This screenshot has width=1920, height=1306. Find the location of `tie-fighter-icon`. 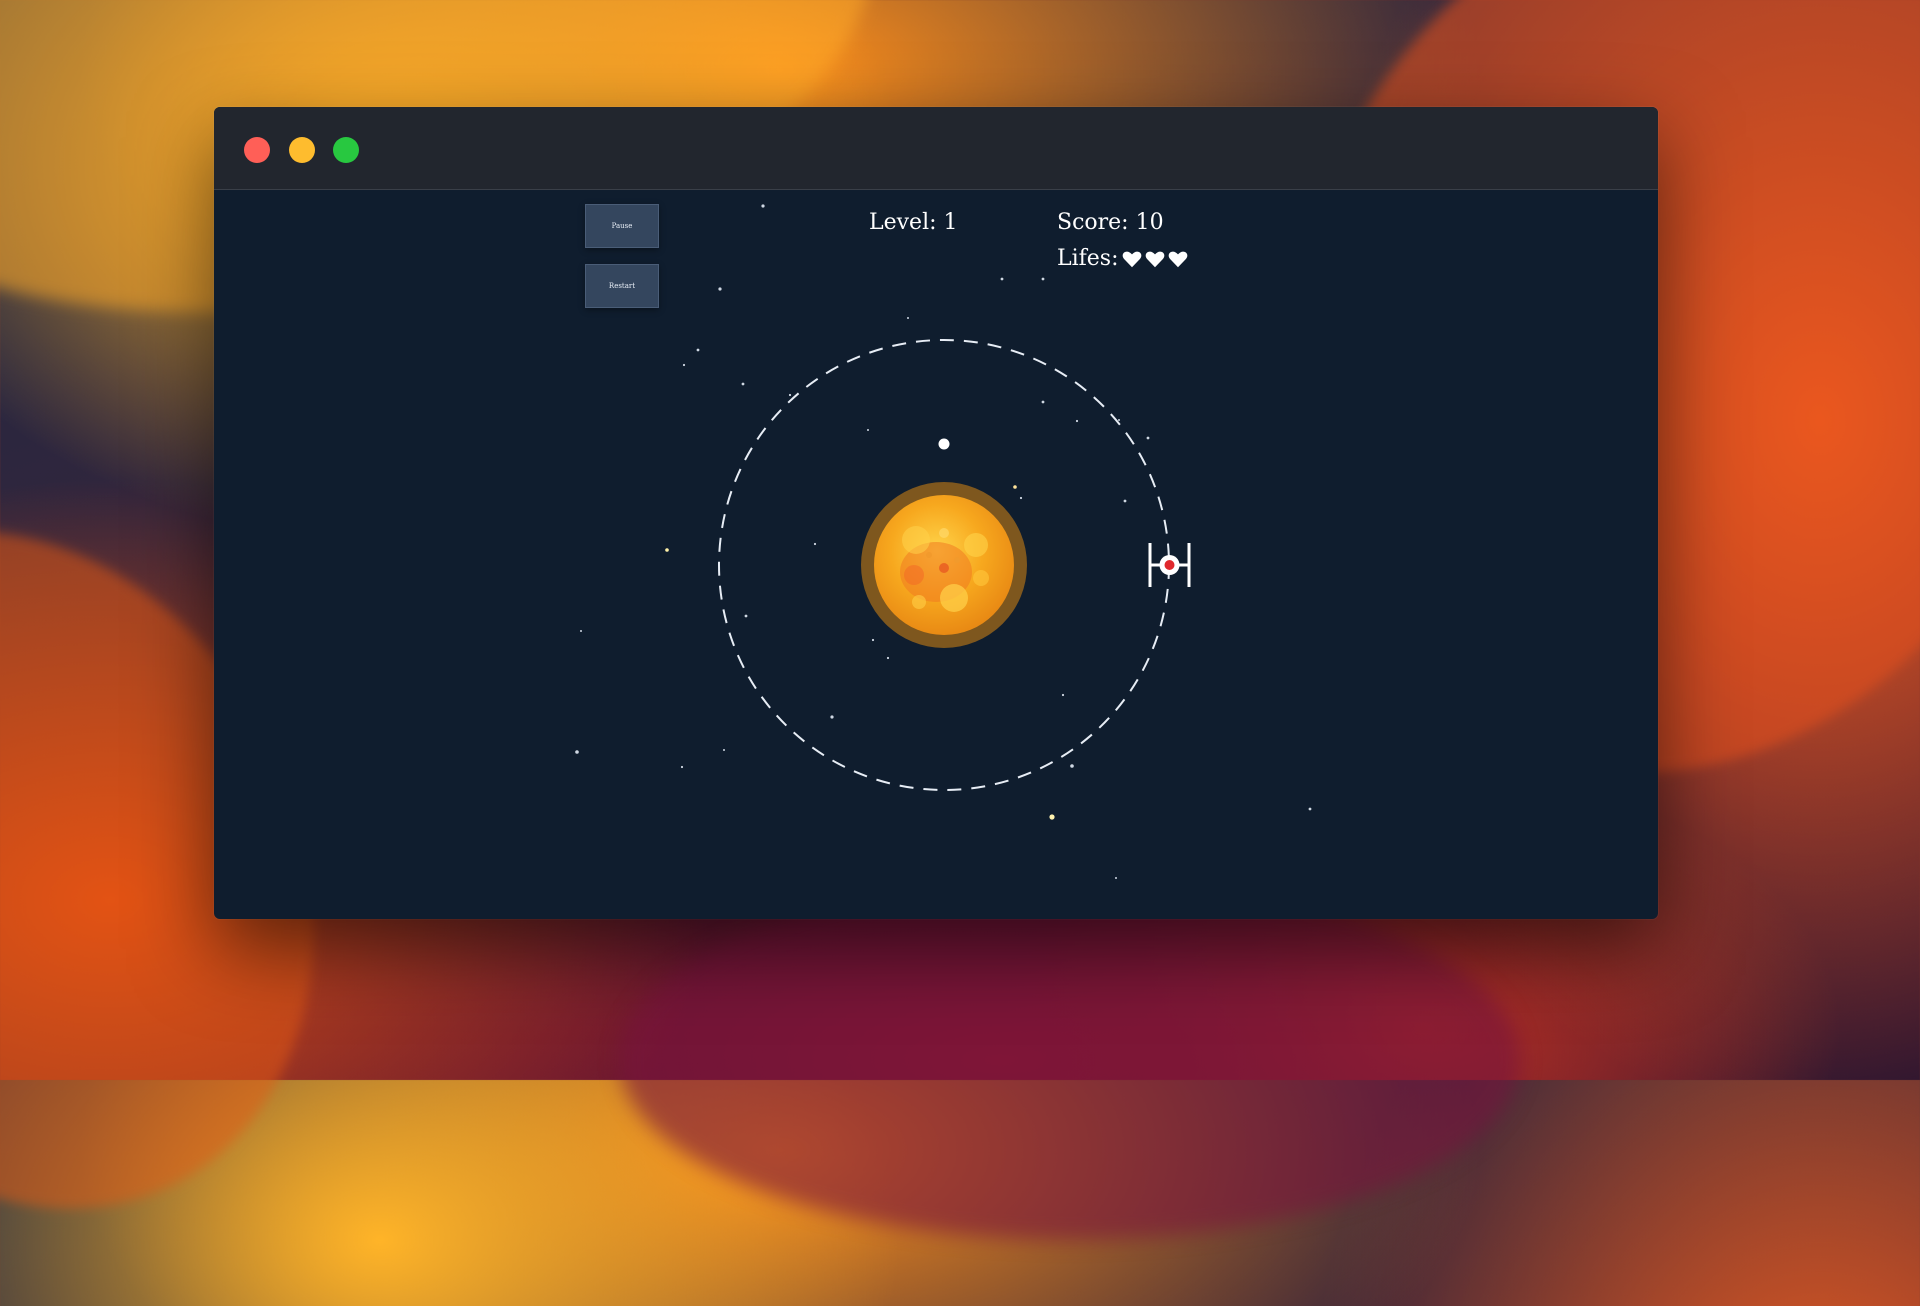

tie-fighter-icon is located at coordinates (1169, 565).